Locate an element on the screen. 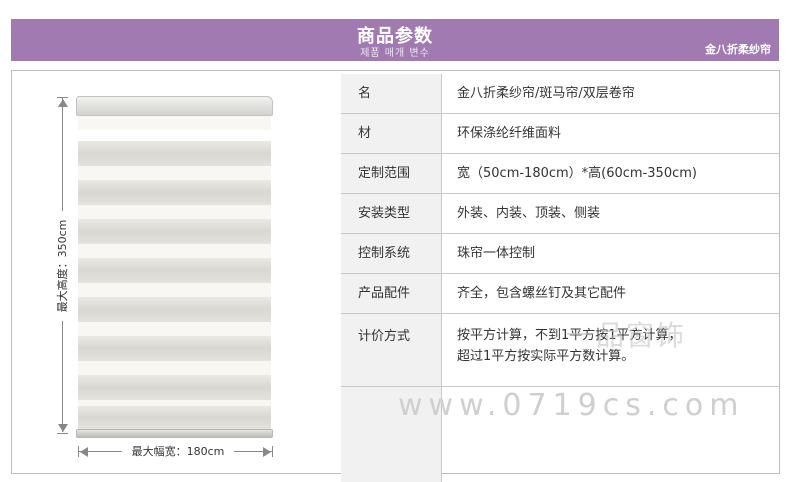 Image resolution: width=790 pixels, height=482 pixels. arrow-down-icon is located at coordinates (63, 428).